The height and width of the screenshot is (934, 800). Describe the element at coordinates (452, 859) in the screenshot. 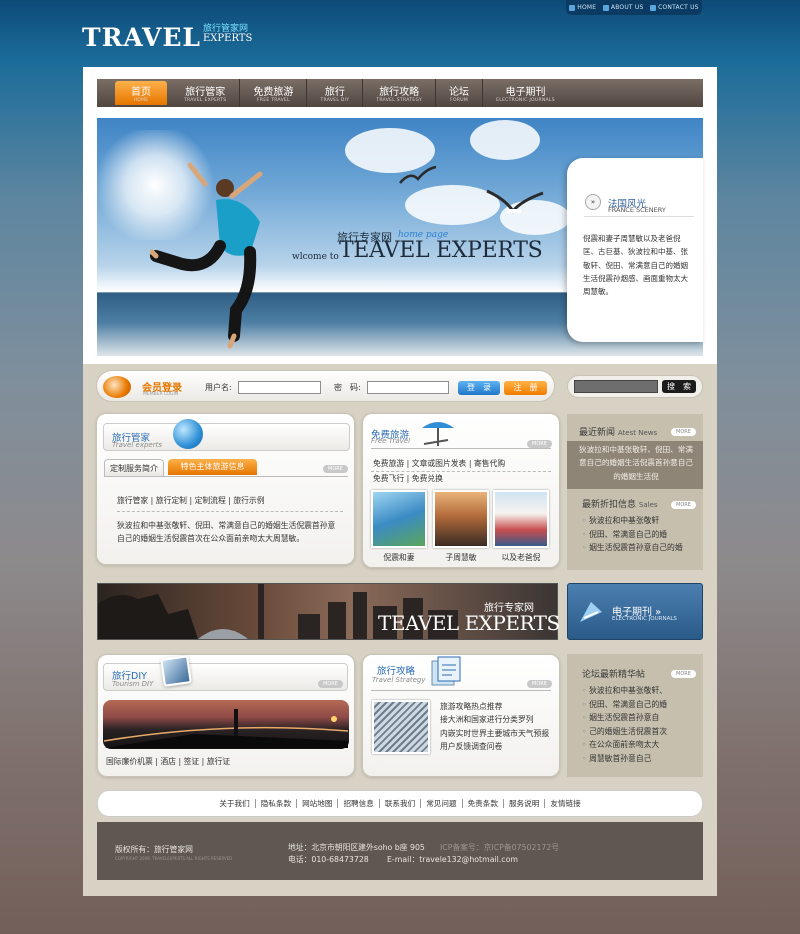

I see `email-text: E-mail：travele132@hotmail.com` at that location.